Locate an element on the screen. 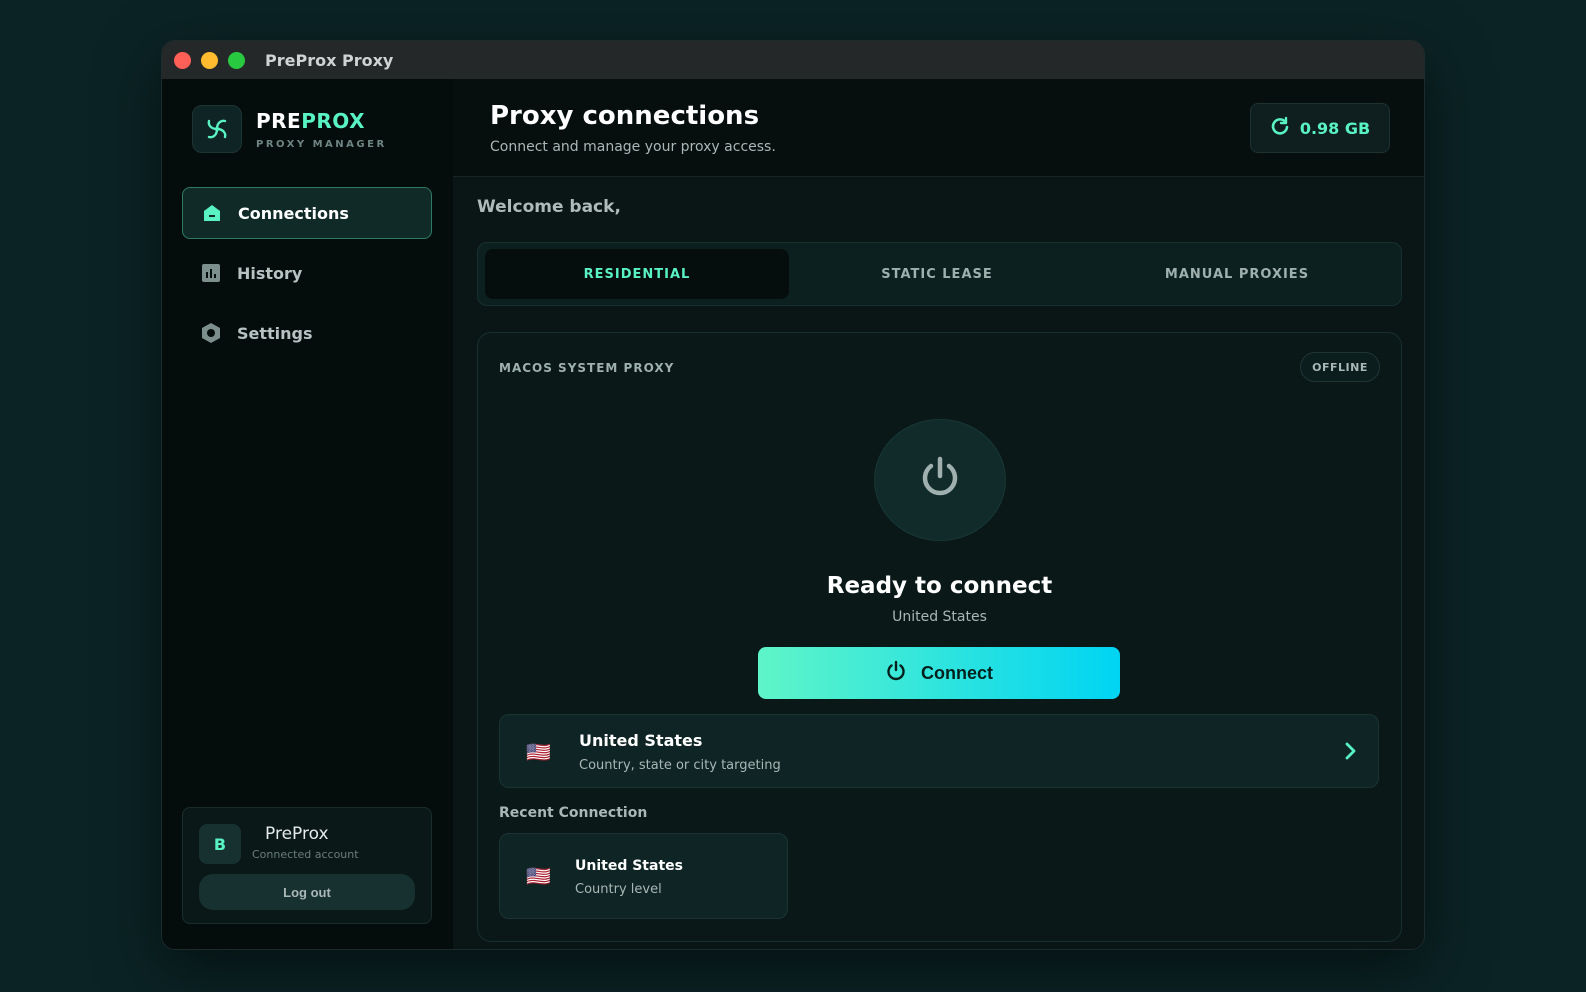 The width and height of the screenshot is (1586, 992). location-name: United States is located at coordinates (641, 740).